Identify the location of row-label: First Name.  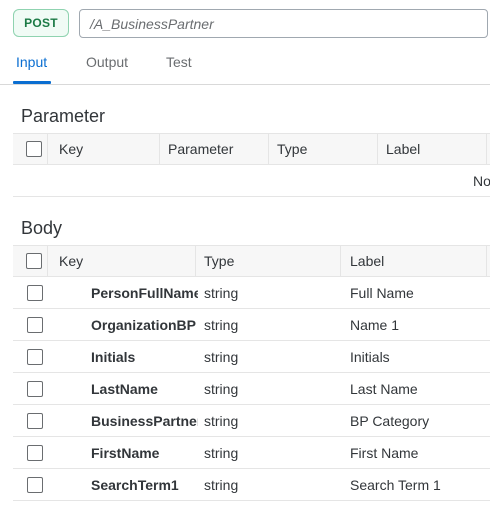
(384, 452).